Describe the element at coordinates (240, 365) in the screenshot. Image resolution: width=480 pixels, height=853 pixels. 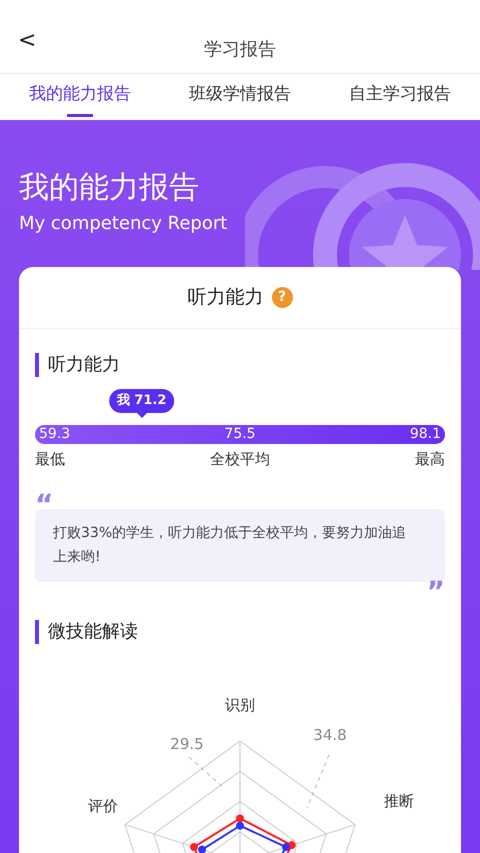
I see `section-heading: 听力能力` at that location.